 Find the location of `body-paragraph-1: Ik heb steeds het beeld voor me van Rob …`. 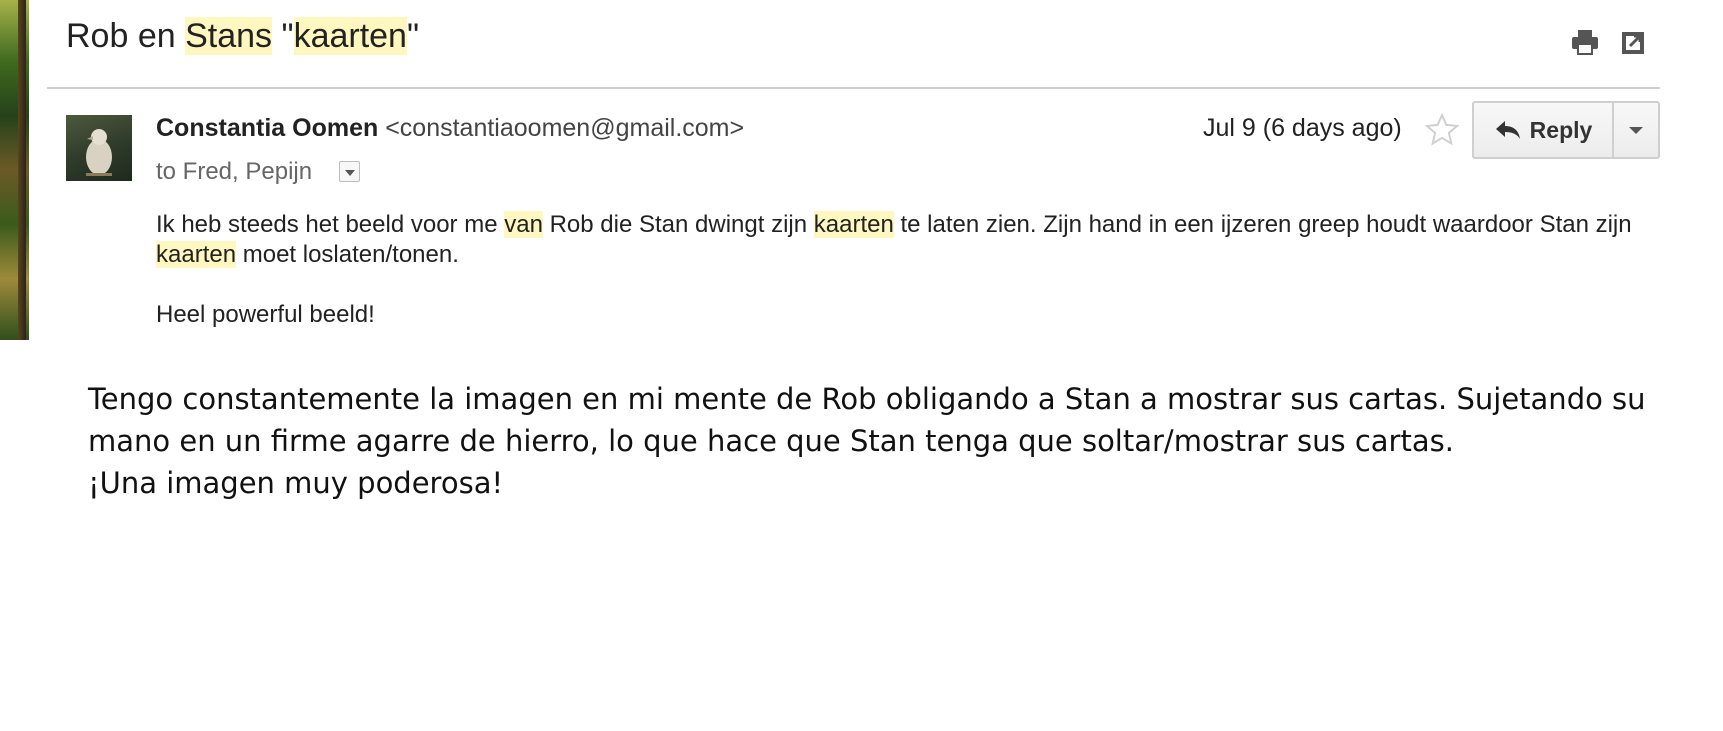

body-paragraph-1: Ik heb steeds het beeld voor me van Rob … is located at coordinates (921, 240).